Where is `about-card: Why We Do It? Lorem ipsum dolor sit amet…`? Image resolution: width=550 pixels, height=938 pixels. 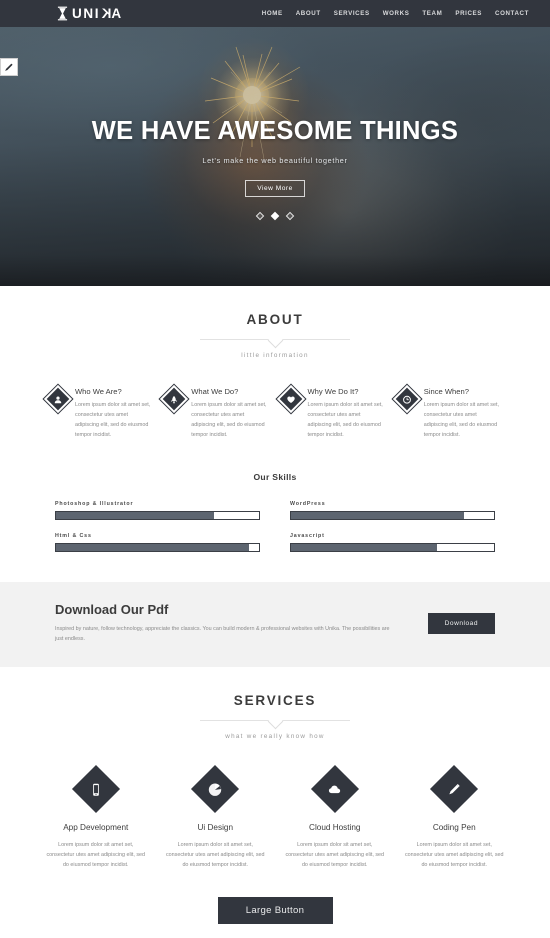
about-card: Why We Do It? Lorem ipsum dolor sit amet… is located at coordinates (331, 412).